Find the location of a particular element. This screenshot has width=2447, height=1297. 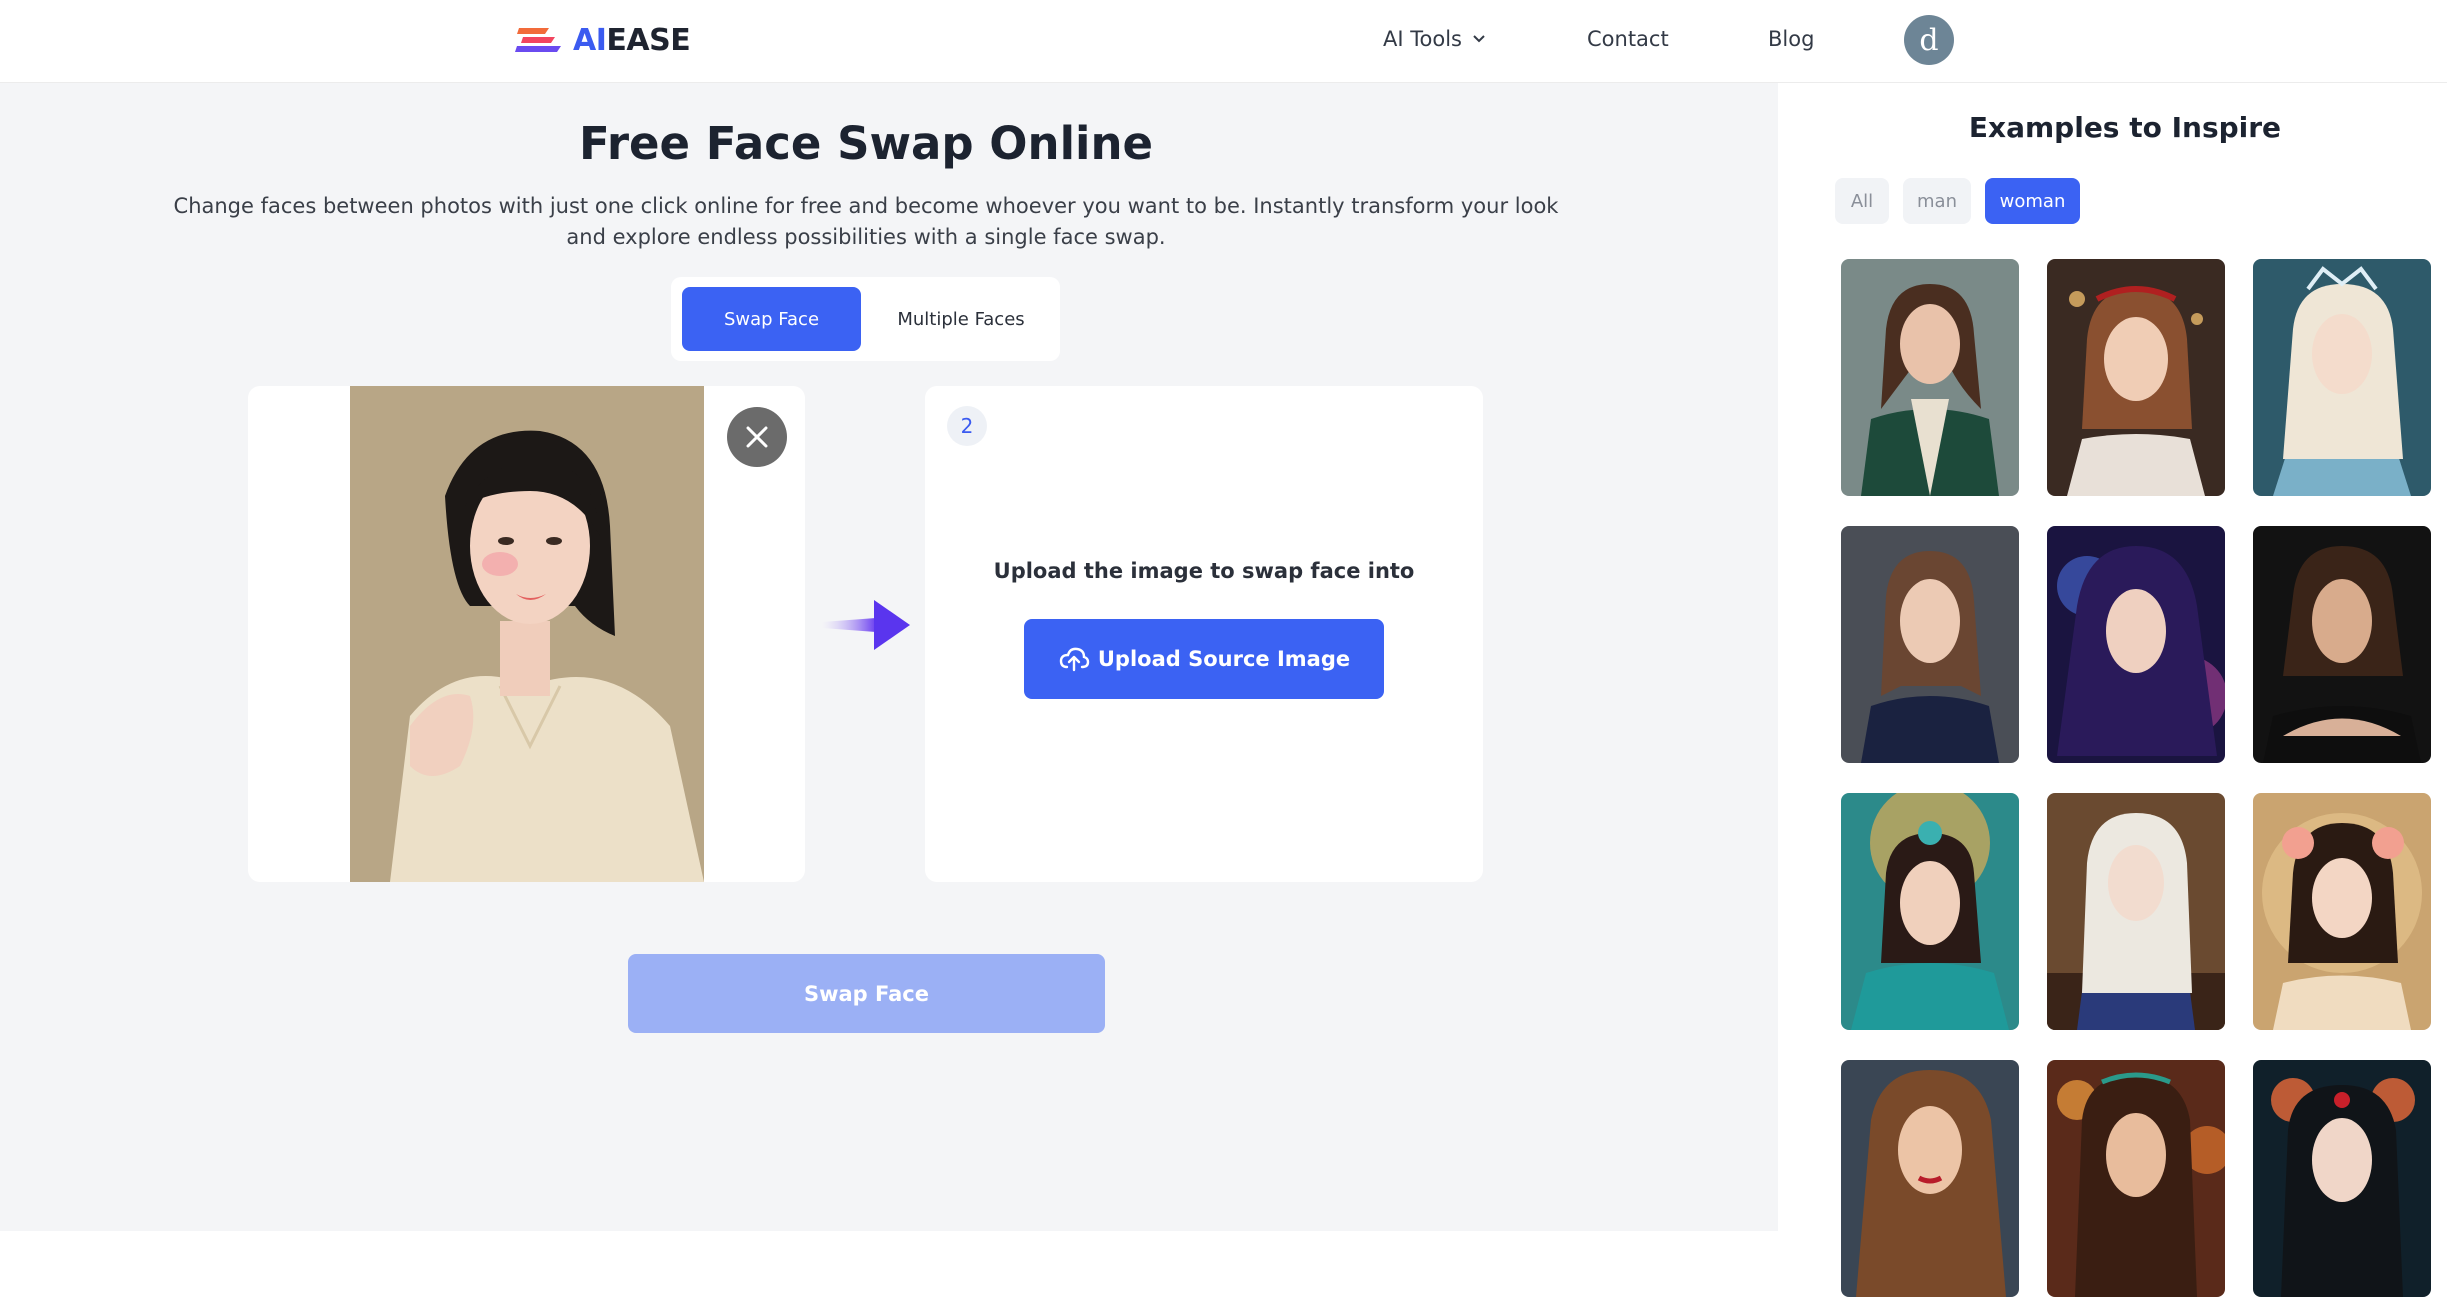

mode-tabs: Swap Face Multiple Faces is located at coordinates (865, 319).